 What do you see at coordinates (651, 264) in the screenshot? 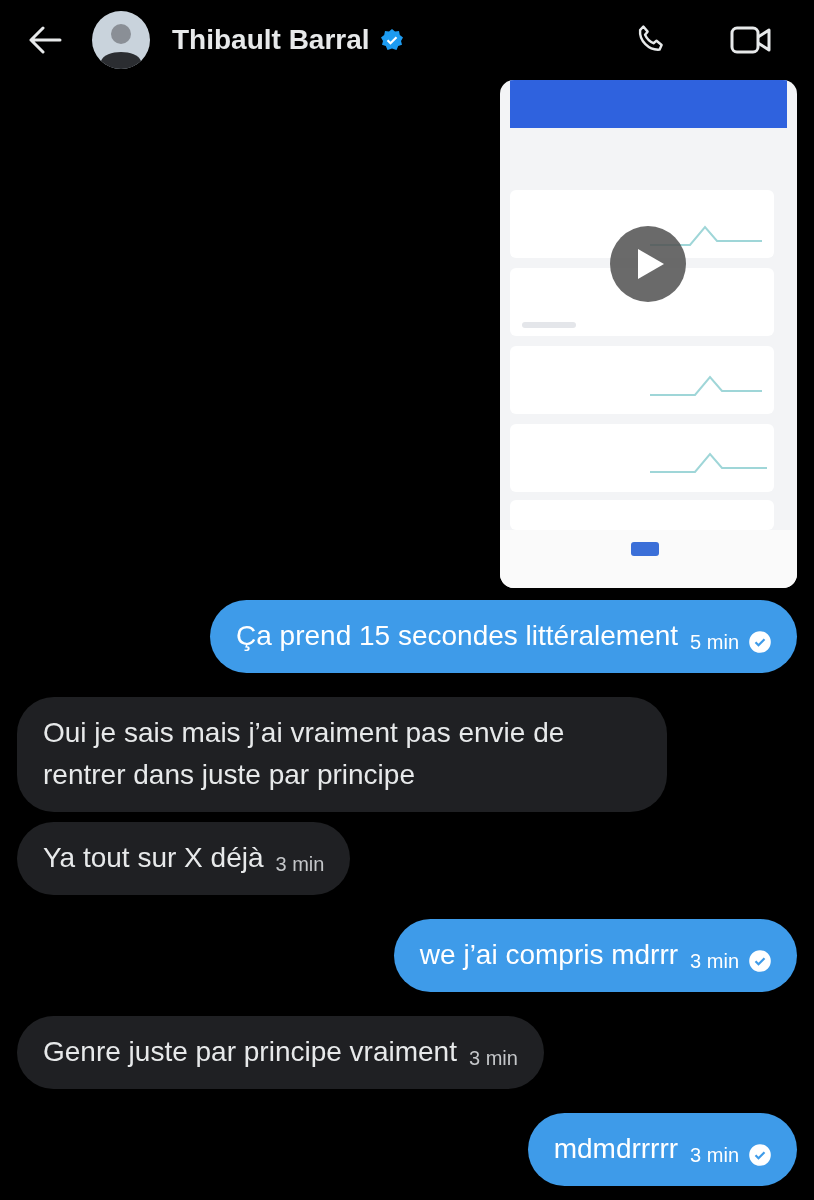
I see `play-icon` at bounding box center [651, 264].